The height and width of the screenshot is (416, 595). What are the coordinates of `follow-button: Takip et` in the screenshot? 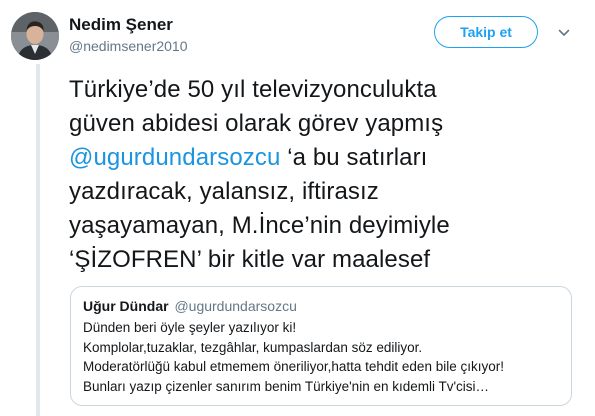 It's located at (486, 32).